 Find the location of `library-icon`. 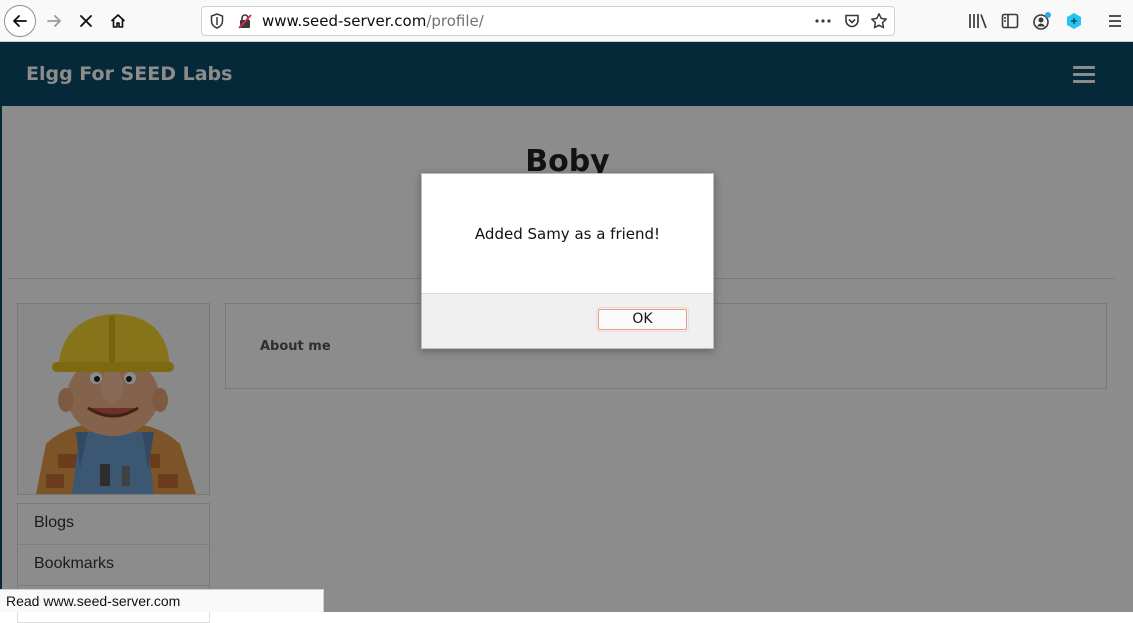

library-icon is located at coordinates (978, 21).